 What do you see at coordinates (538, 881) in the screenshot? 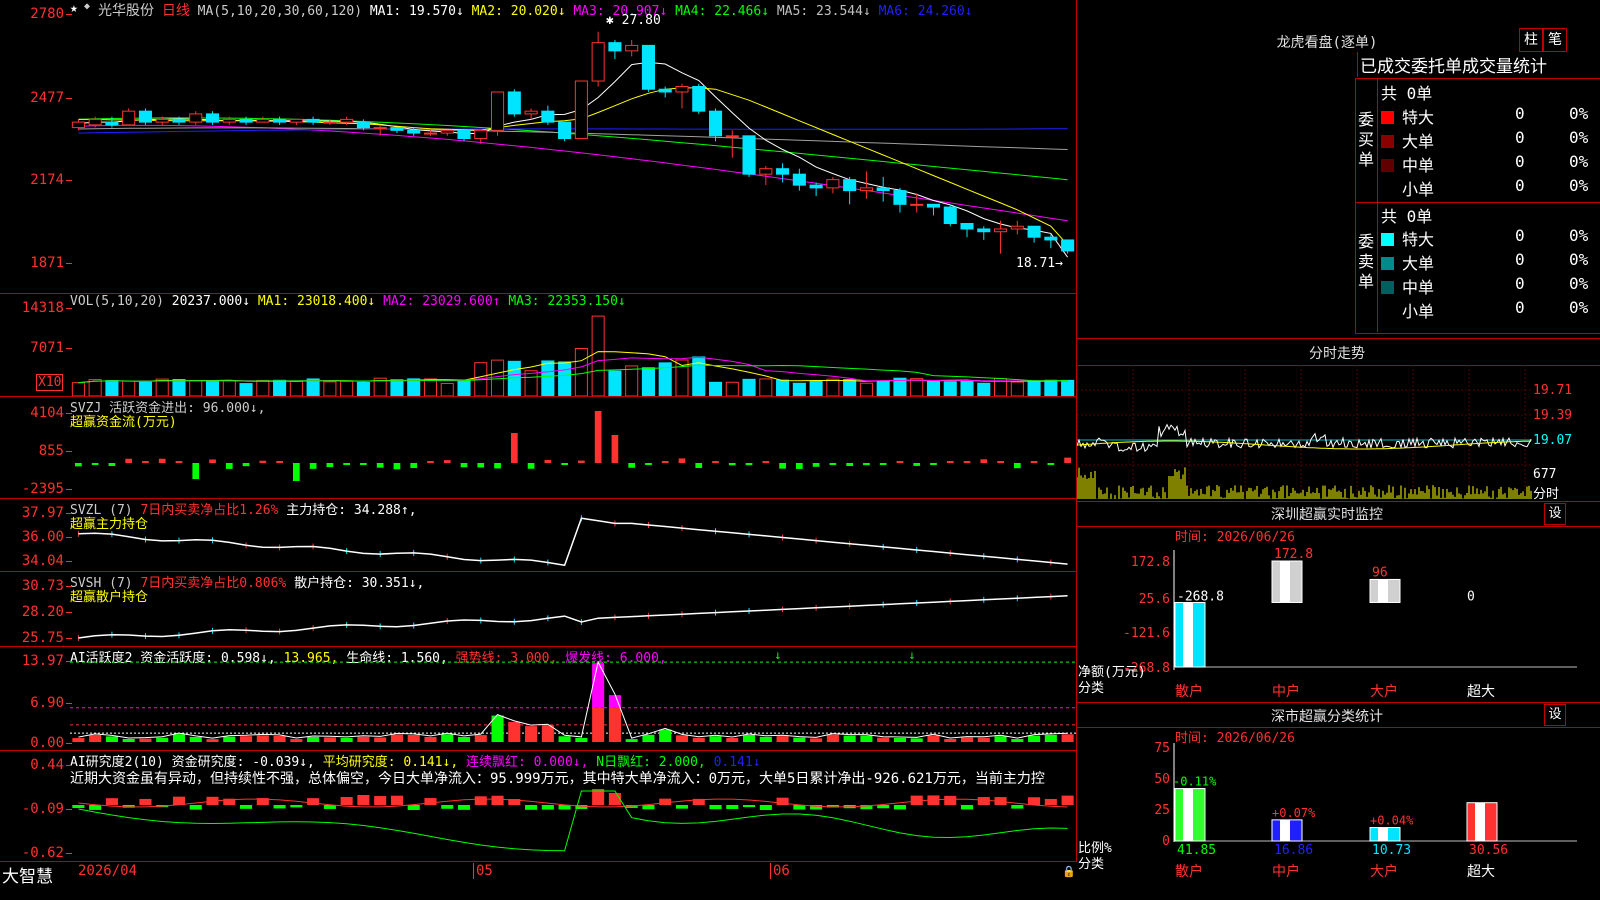
I see `x-axis: 大智慧 2026/04 05 06 🔒` at bounding box center [538, 881].